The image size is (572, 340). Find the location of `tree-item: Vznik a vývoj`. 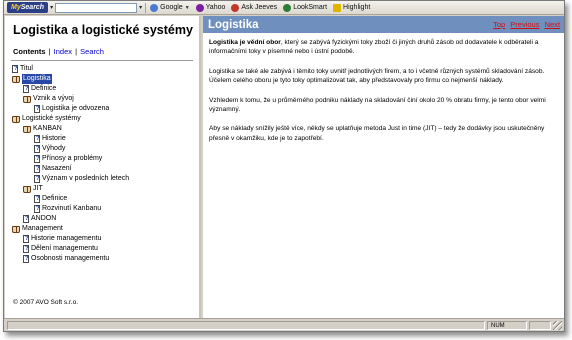

tree-item: Vznik a vývoj is located at coordinates (102, 99).